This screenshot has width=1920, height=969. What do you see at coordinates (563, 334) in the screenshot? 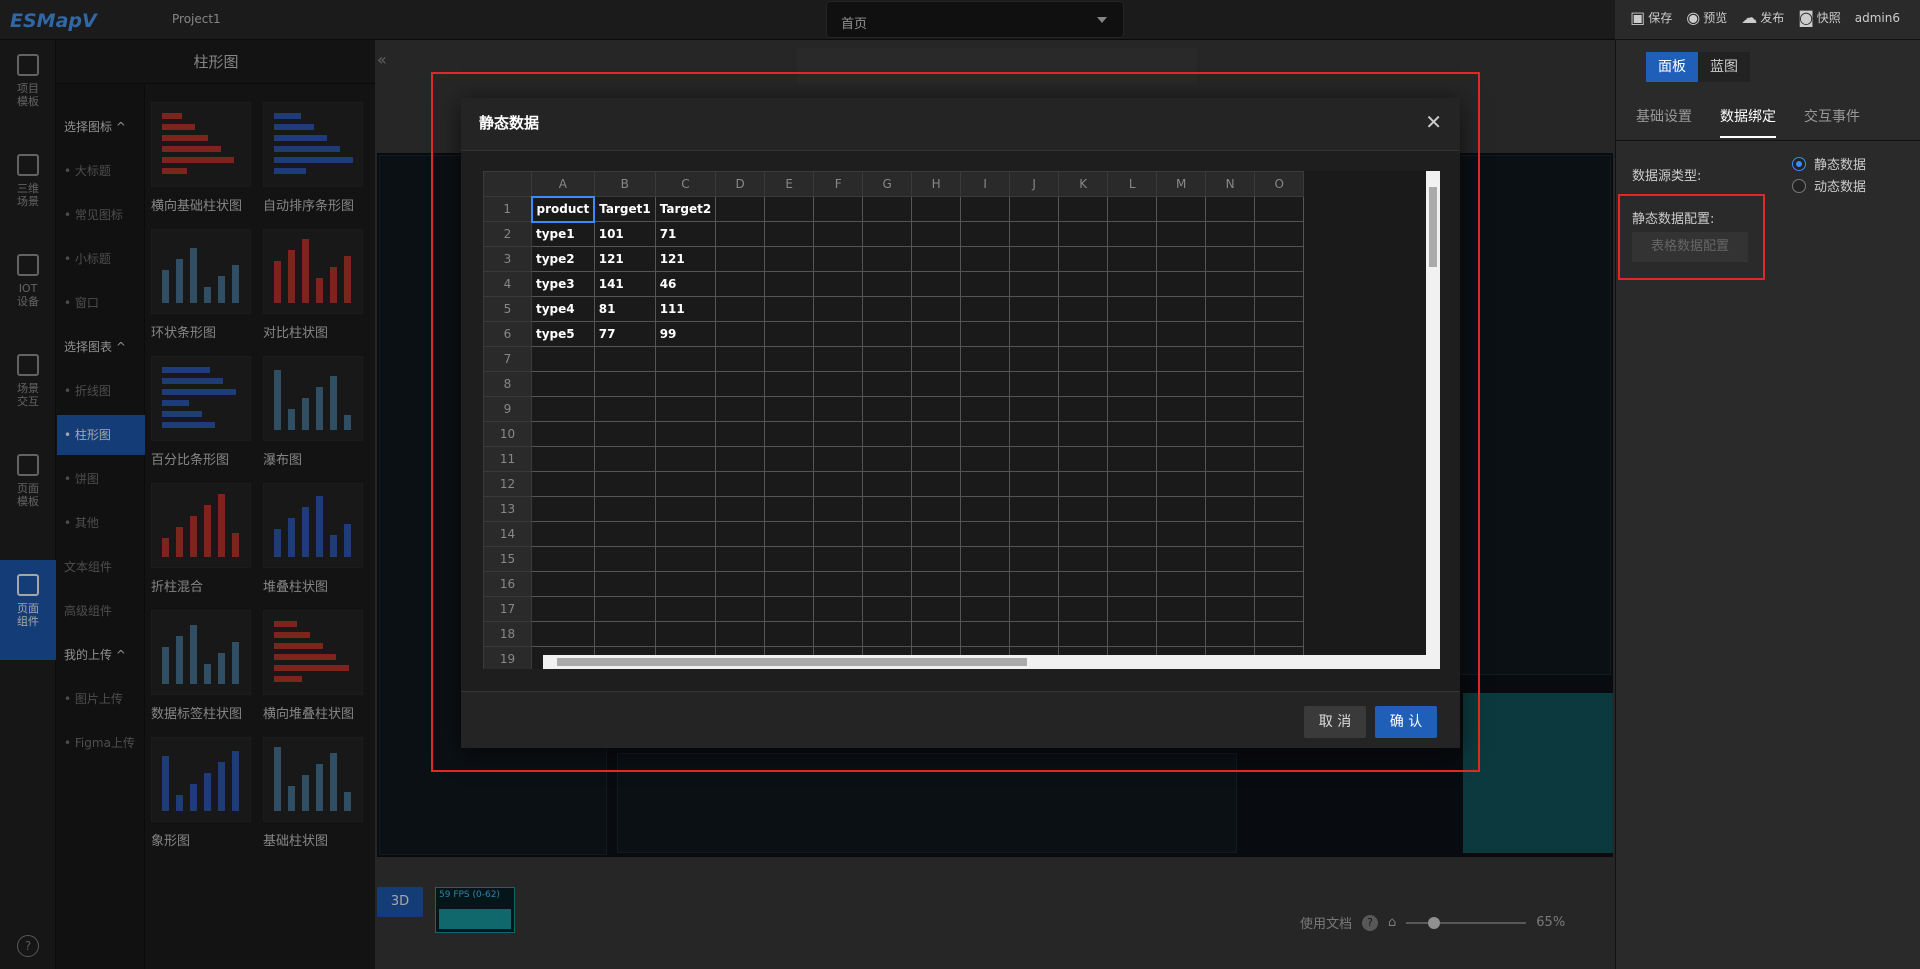
I see `table-cell: type5` at bounding box center [563, 334].